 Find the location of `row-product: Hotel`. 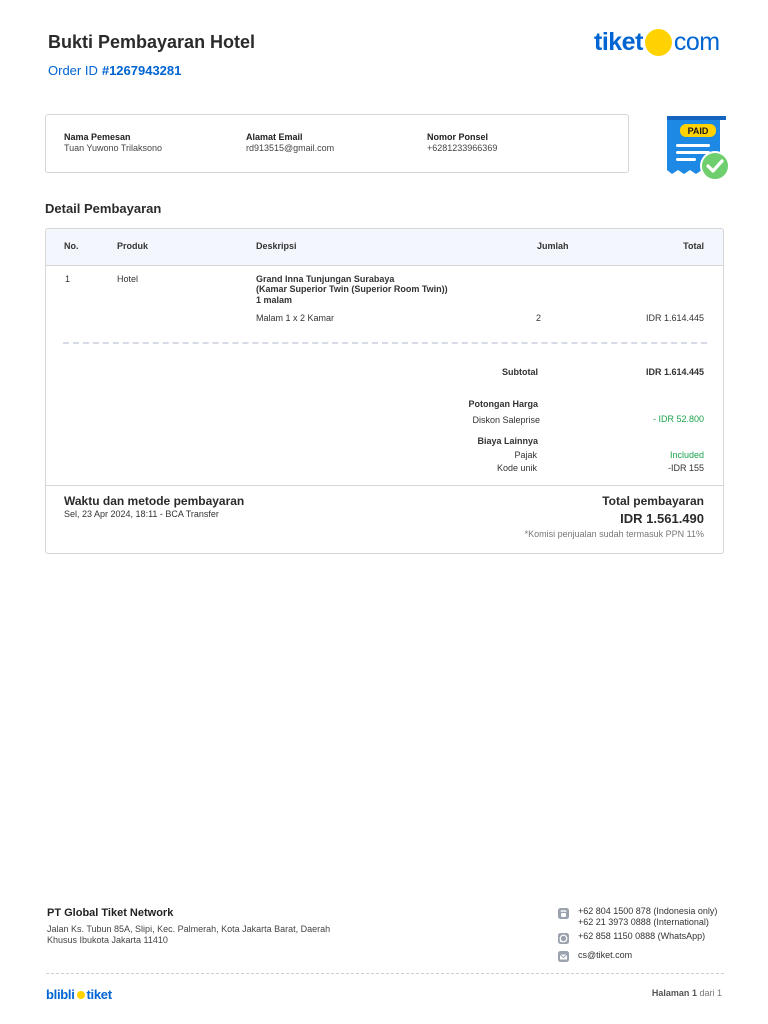

row-product: Hotel is located at coordinates (128, 279).